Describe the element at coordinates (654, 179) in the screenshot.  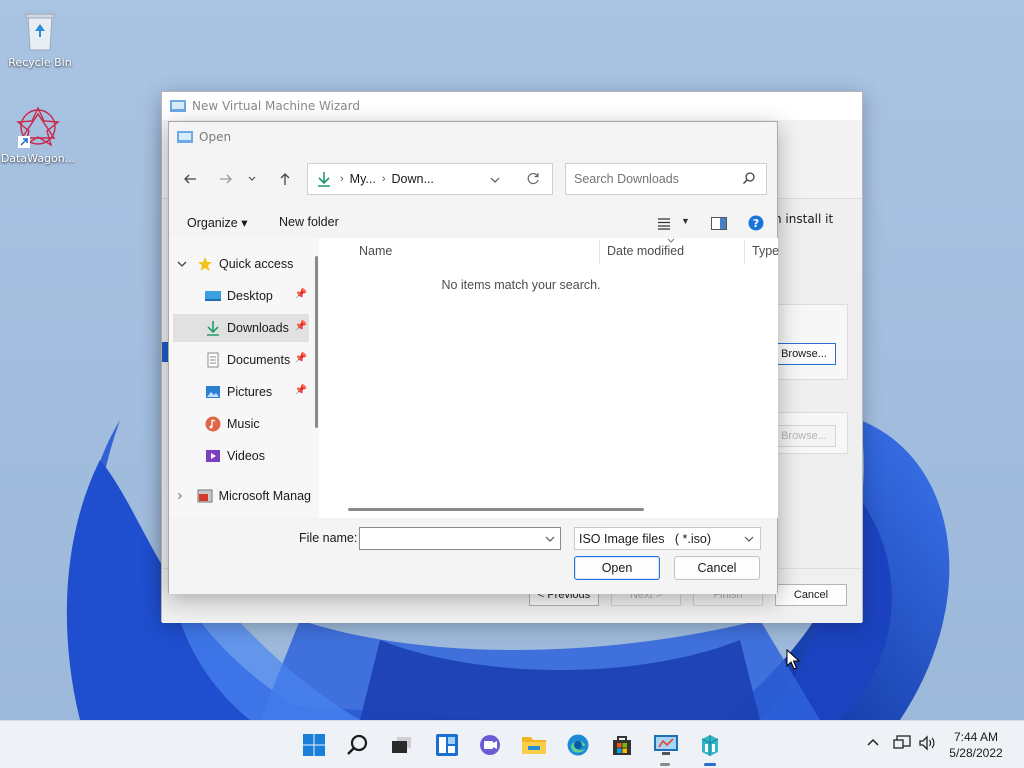
I see `search-input` at that location.